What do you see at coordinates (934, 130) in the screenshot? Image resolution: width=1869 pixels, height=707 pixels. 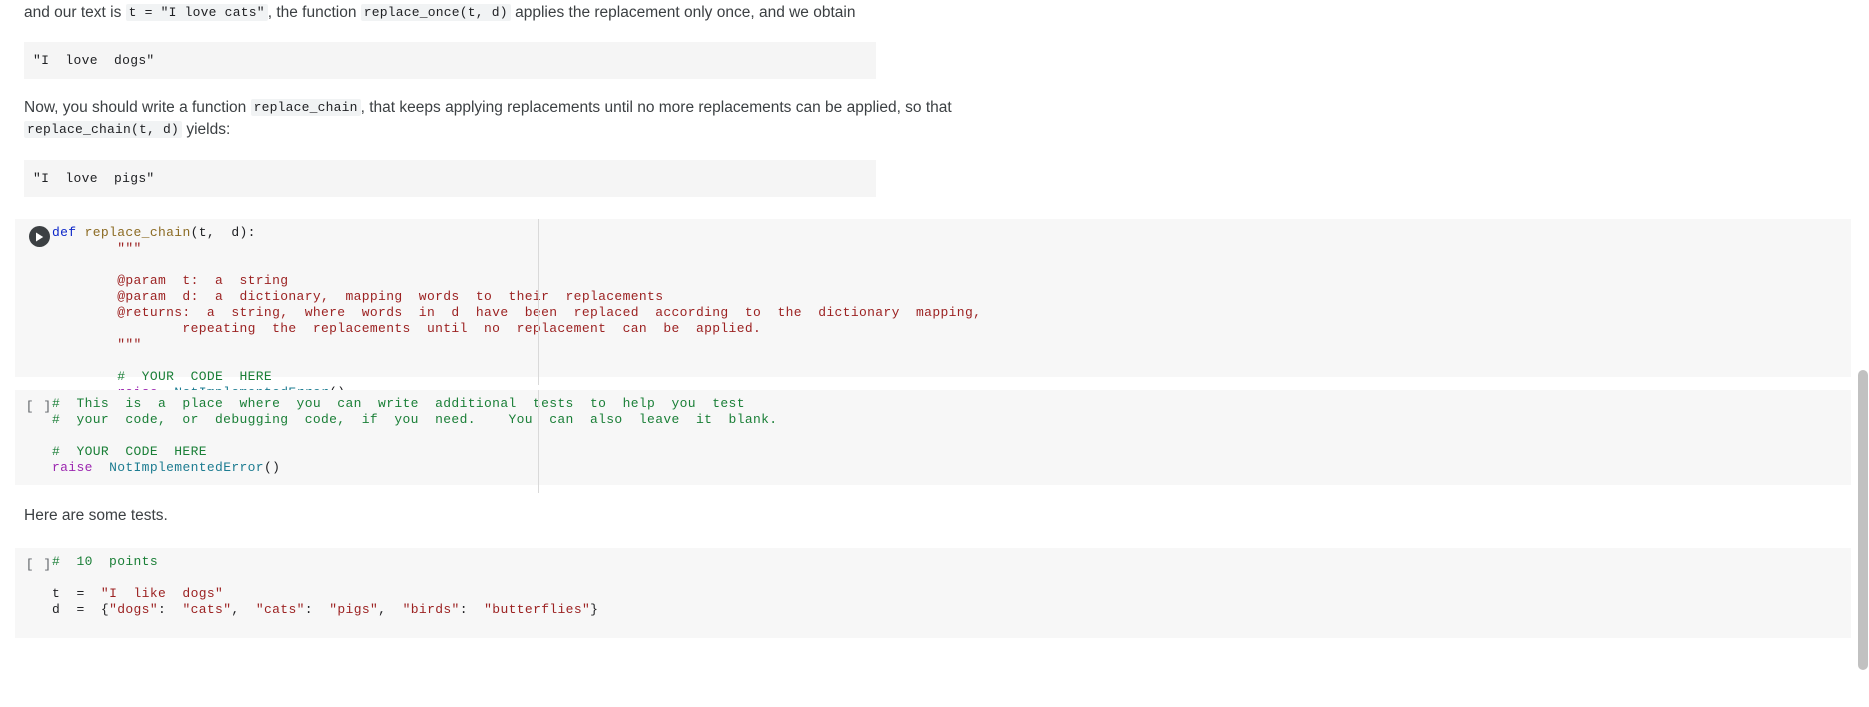 I see `task-paragraph-line2: replace_chain(t, d) yields:` at bounding box center [934, 130].